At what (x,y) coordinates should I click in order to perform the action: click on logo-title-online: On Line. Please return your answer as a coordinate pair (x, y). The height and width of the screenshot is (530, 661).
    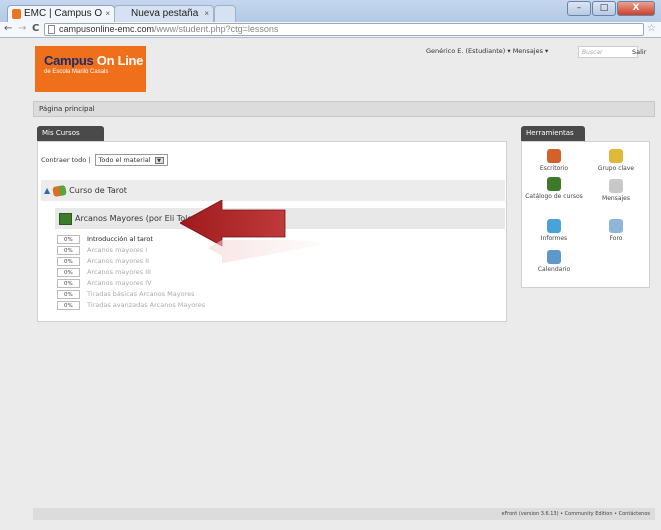
    Looking at the image, I should click on (118, 60).